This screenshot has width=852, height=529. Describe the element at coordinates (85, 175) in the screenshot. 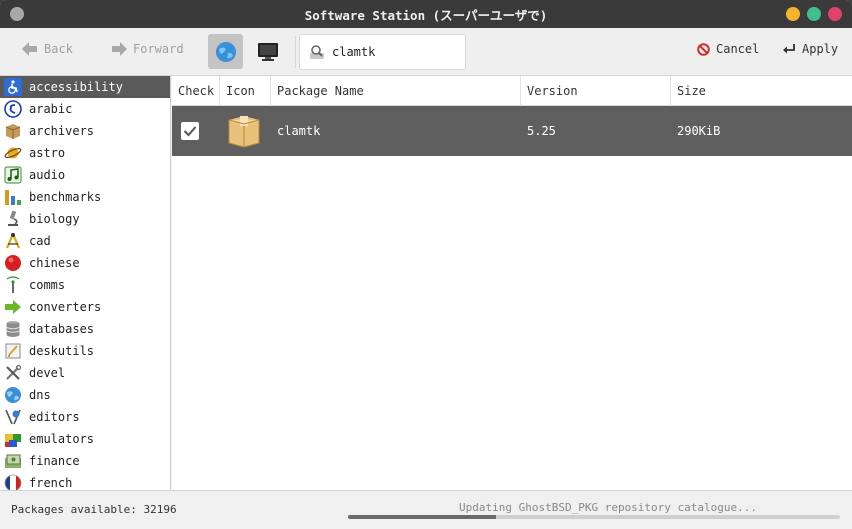

I see `sidebar-item-audio: audio` at that location.